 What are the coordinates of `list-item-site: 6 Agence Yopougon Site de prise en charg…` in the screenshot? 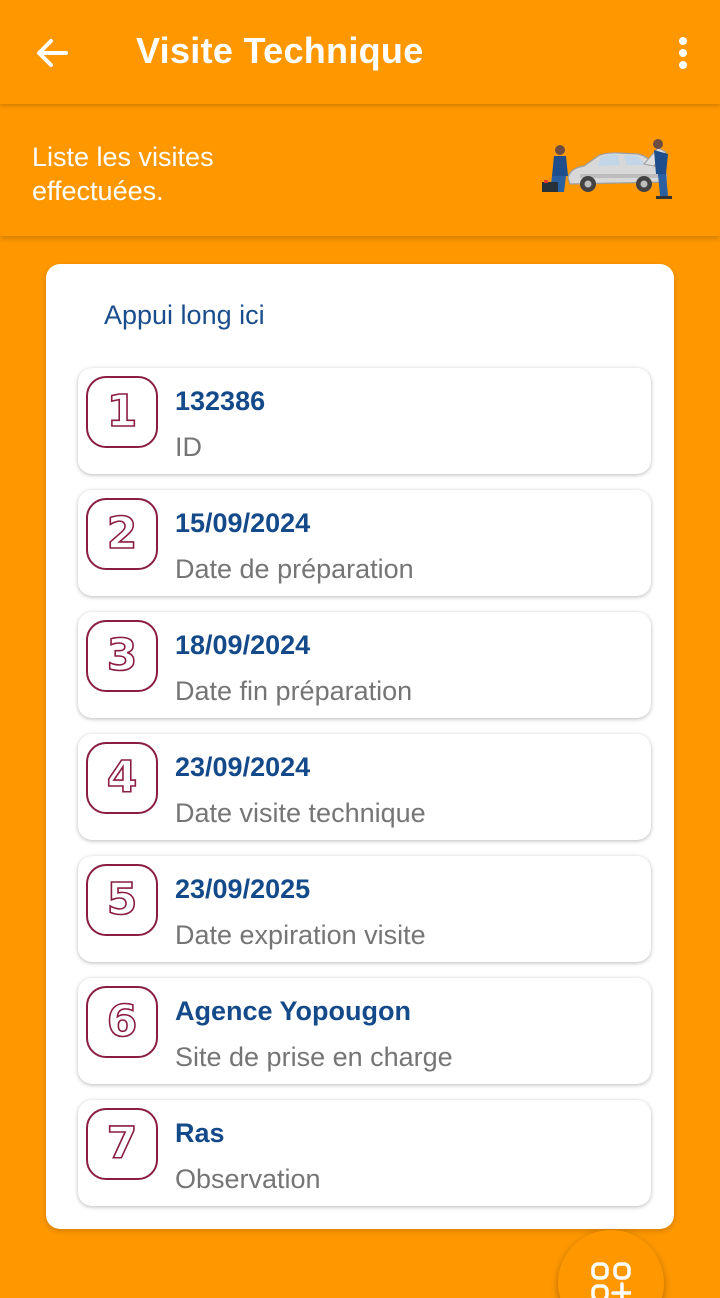 It's located at (364, 1031).